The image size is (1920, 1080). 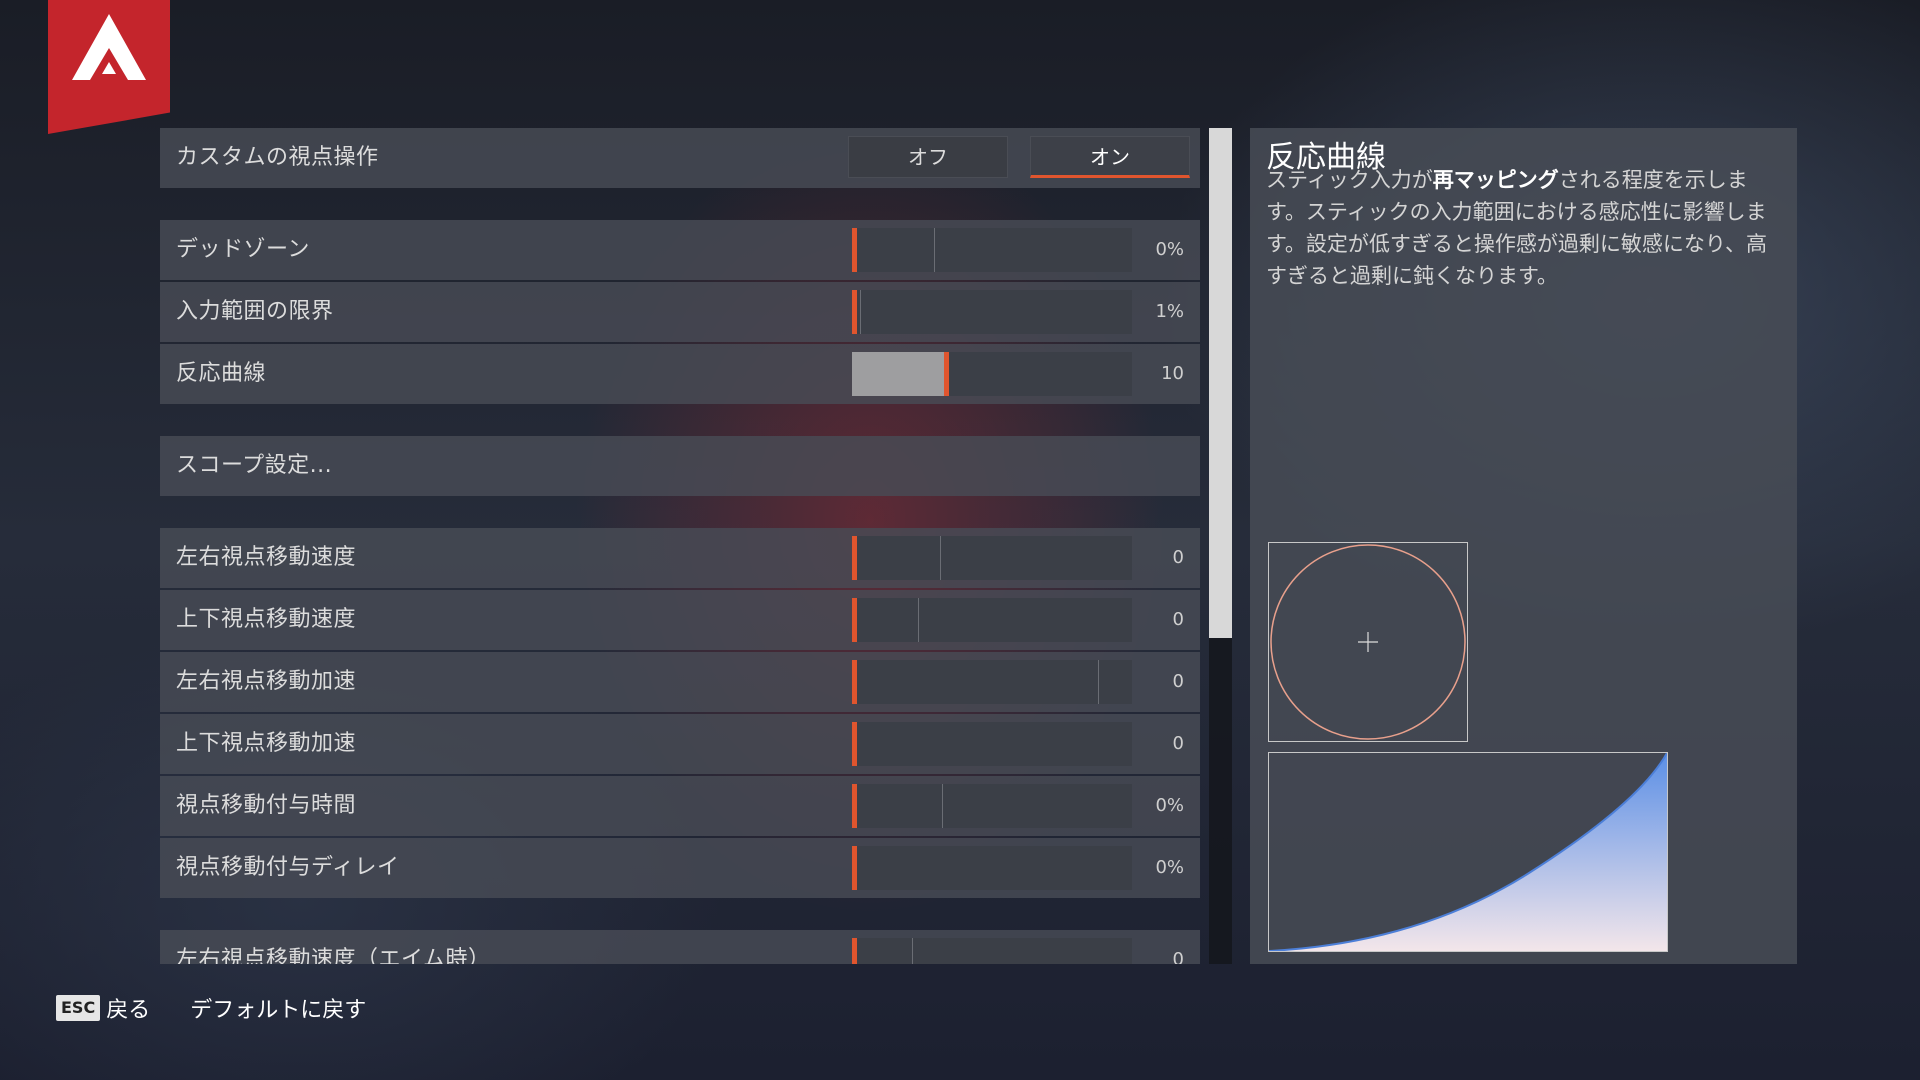 What do you see at coordinates (680, 806) in the screenshot?
I see `row-ramp-time: 視点移動付与時間 0%` at bounding box center [680, 806].